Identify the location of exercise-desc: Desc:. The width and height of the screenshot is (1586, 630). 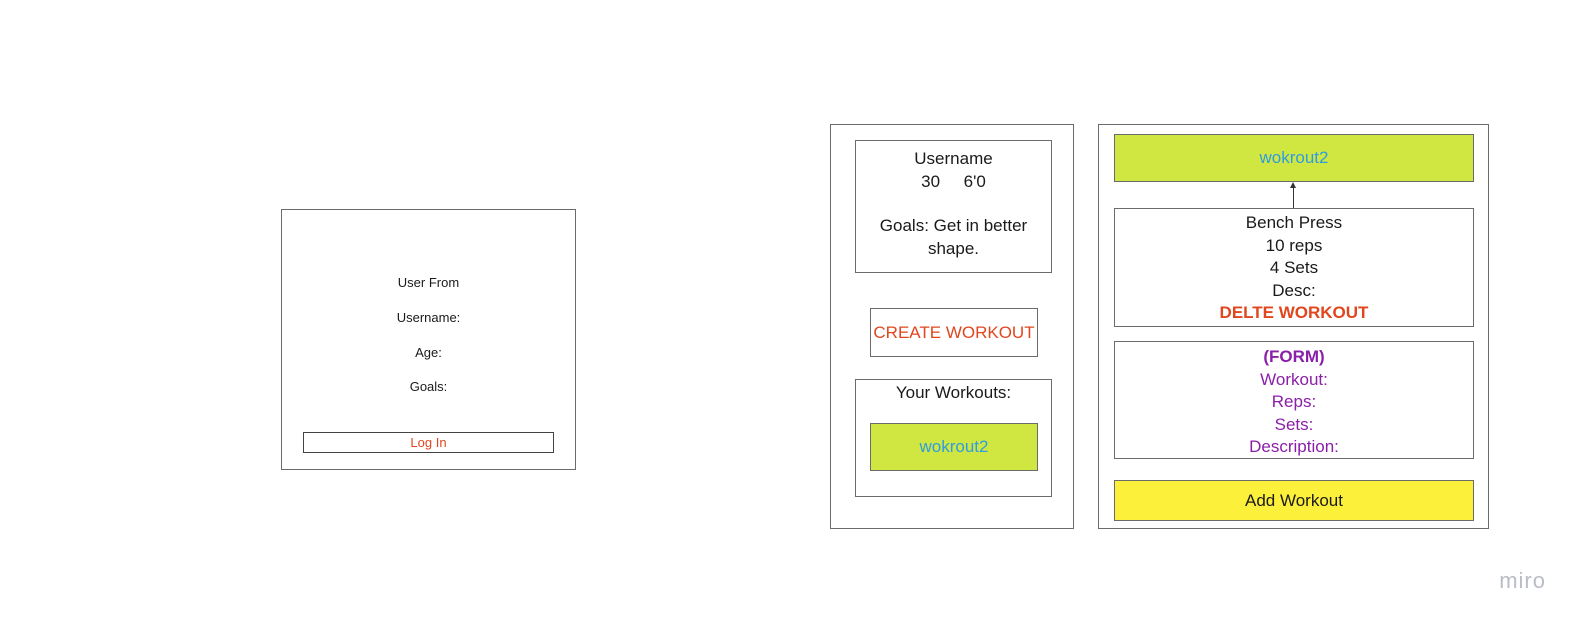
(1294, 290).